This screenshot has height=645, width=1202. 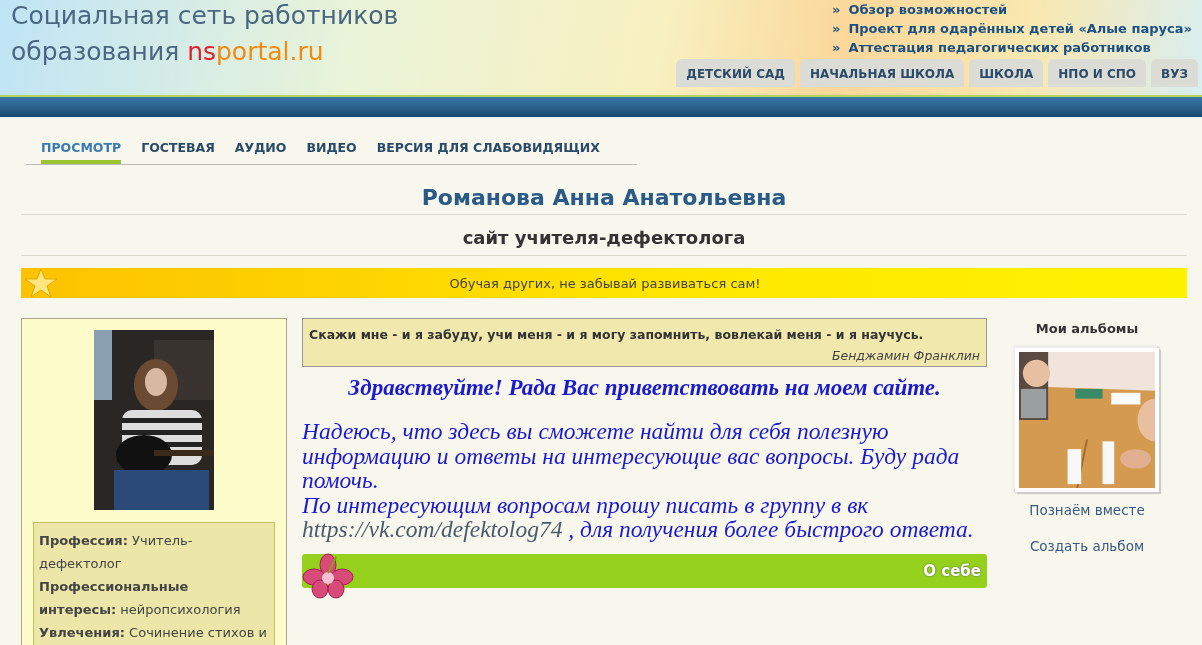 What do you see at coordinates (605, 283) in the screenshot?
I see `motto-text: Обучая других, не забывай развиваться сам!` at bounding box center [605, 283].